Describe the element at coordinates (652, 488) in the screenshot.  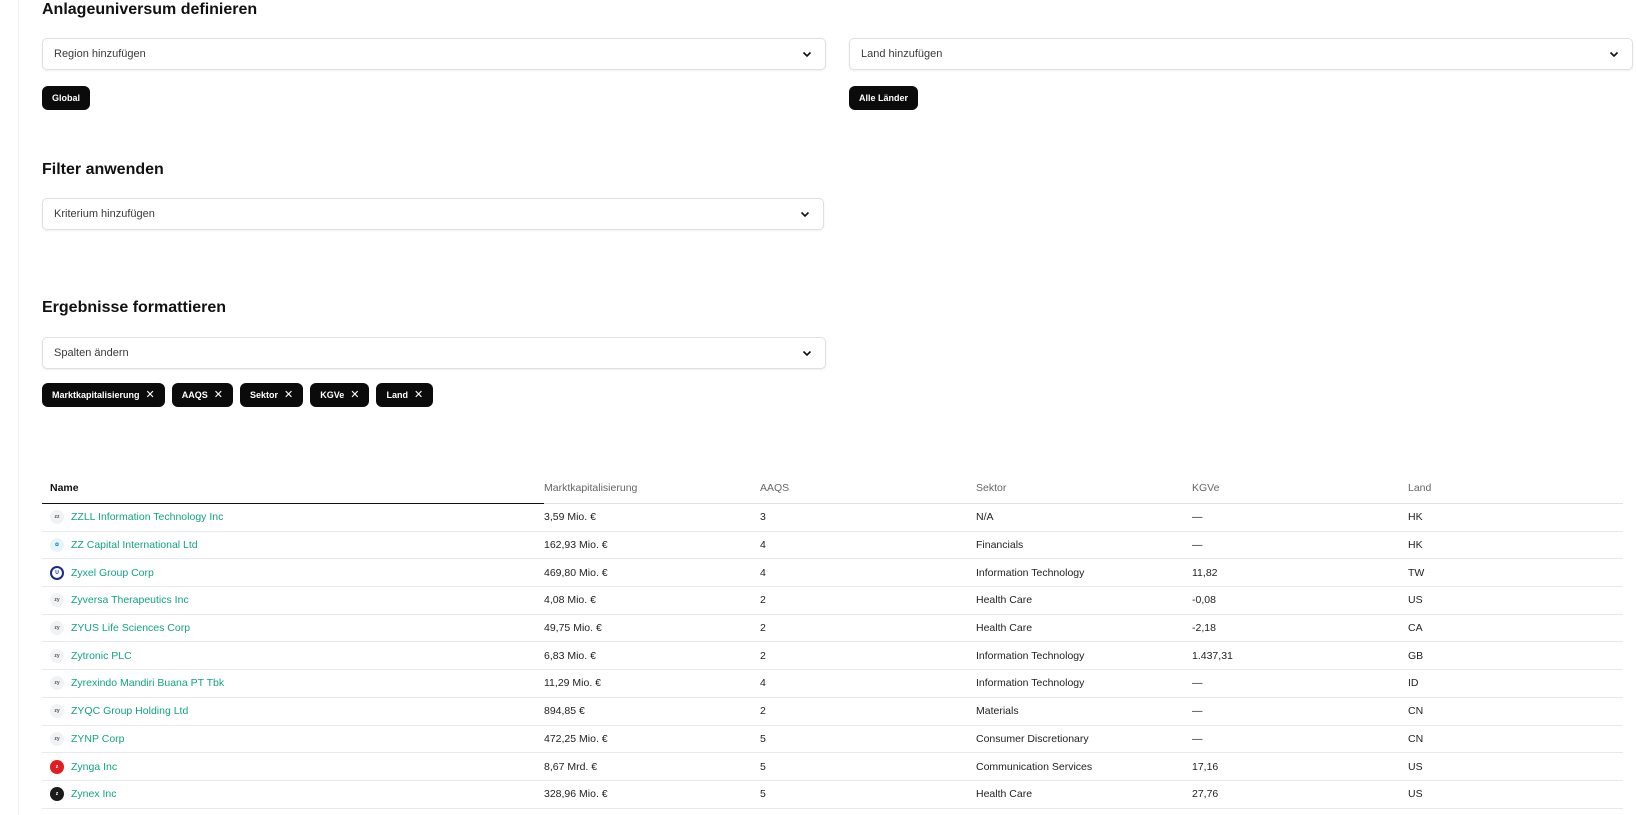
I see `column-header-market-cap: Marktkapitalisierung` at that location.